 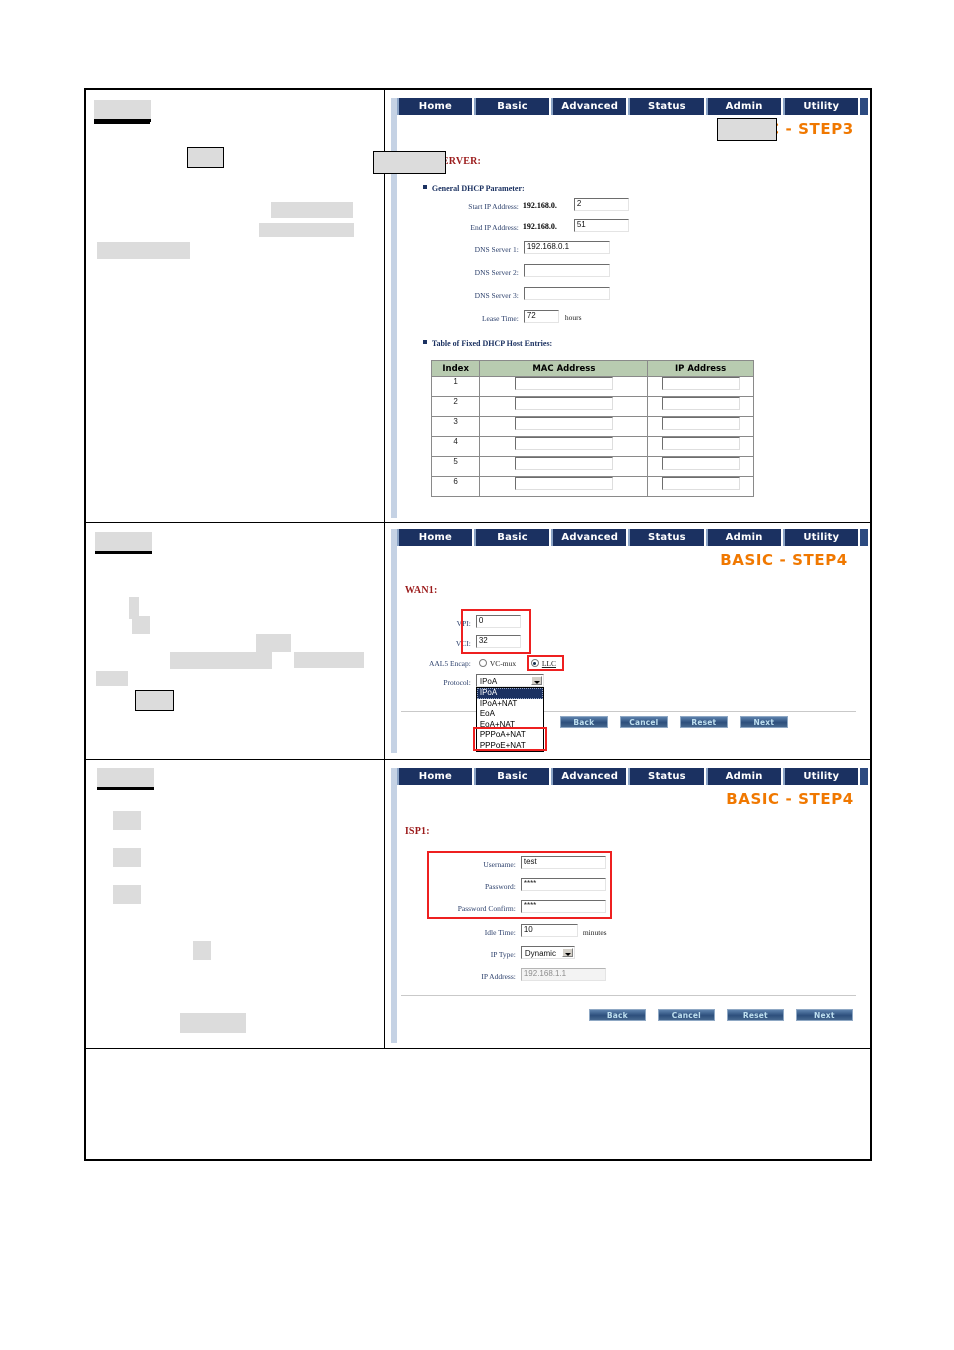 I want to click on column-header-index: Index, so click(x=455, y=368).